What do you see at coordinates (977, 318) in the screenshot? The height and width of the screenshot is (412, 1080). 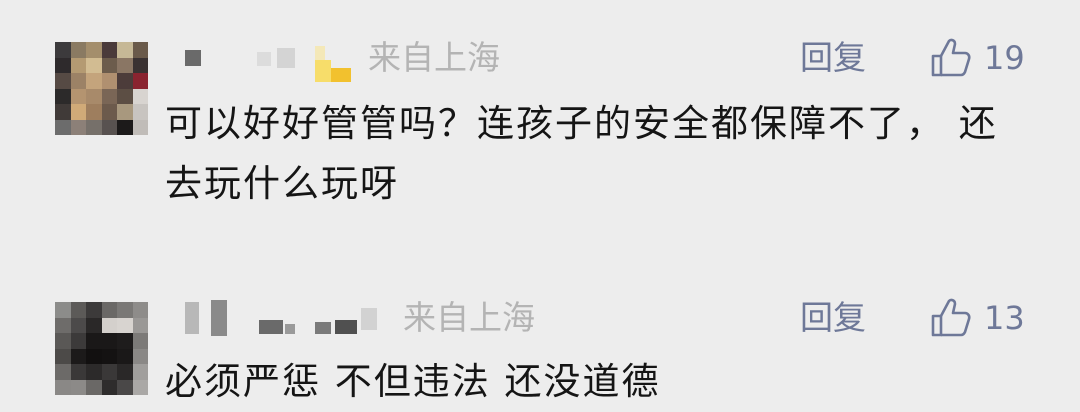 I see `like-button: 13` at bounding box center [977, 318].